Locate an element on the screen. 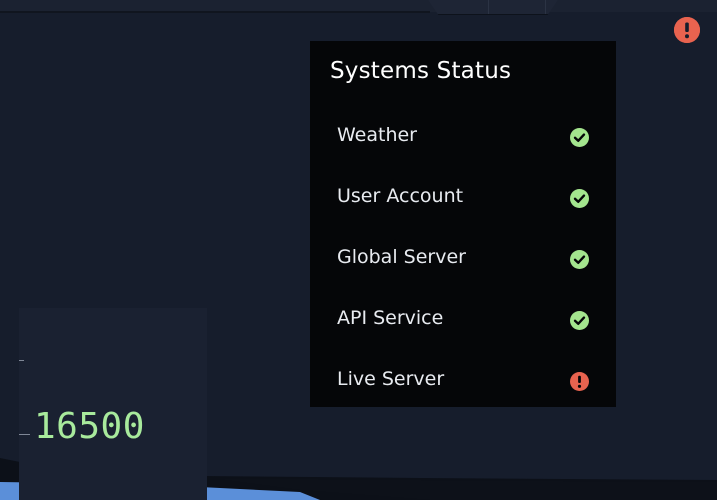 The width and height of the screenshot is (717, 500). status-row-live-server: Live Server is located at coordinates (463, 379).